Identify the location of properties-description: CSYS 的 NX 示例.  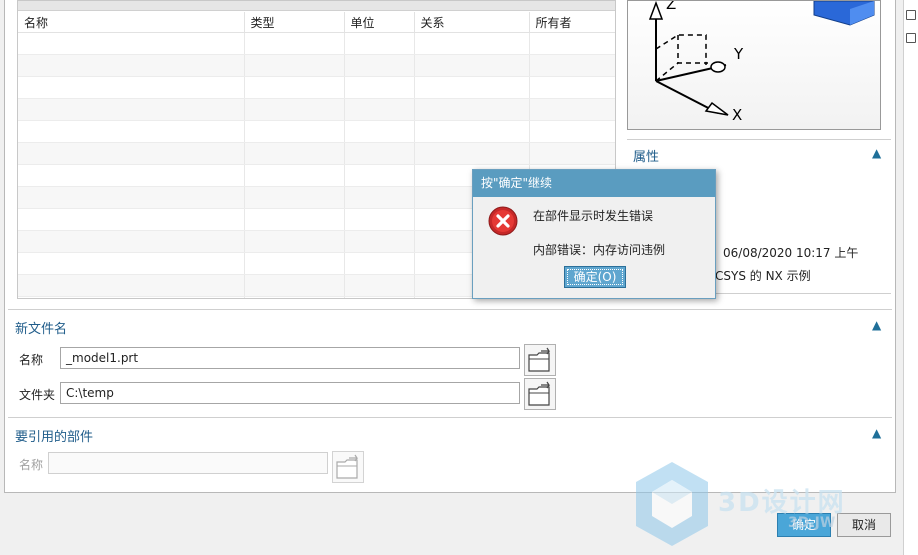
(763, 276).